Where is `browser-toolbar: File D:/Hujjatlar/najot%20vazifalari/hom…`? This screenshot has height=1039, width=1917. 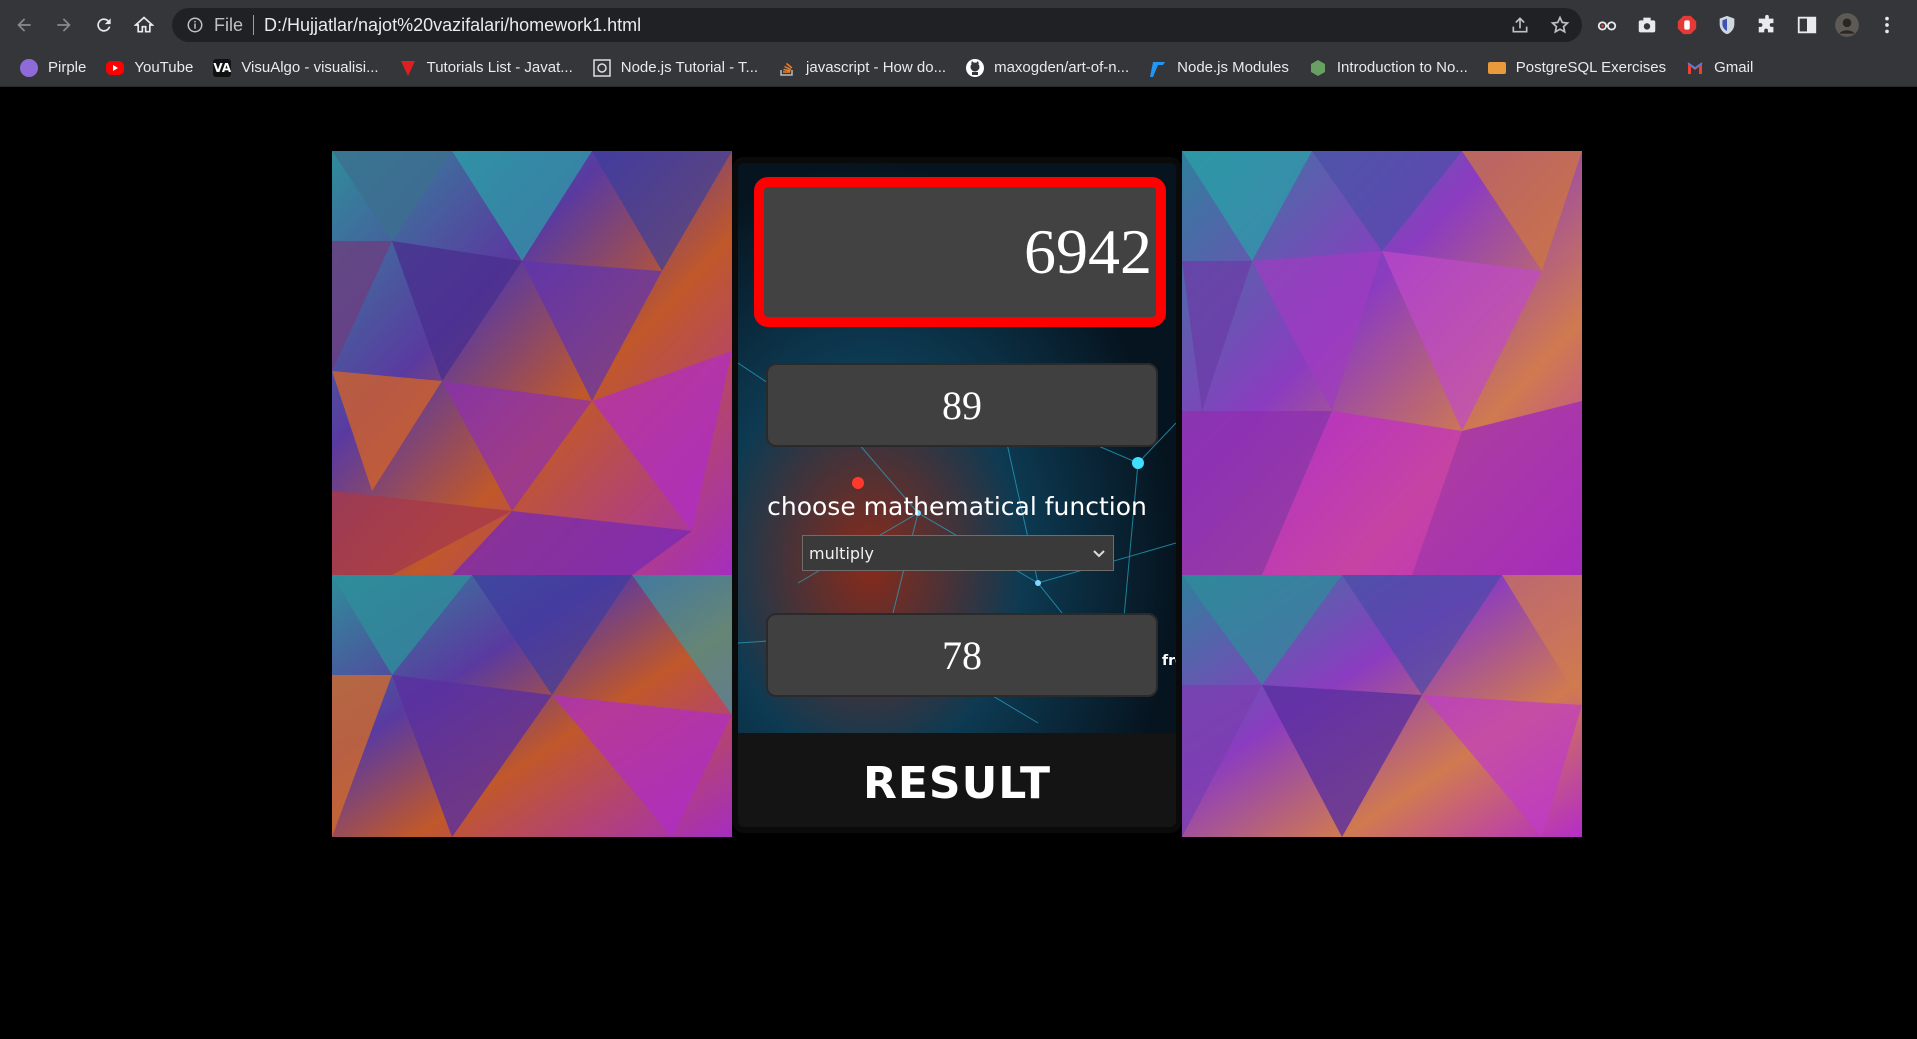 browser-toolbar: File D:/Hujjatlar/najot%20vazifalari/hom… is located at coordinates (958, 24).